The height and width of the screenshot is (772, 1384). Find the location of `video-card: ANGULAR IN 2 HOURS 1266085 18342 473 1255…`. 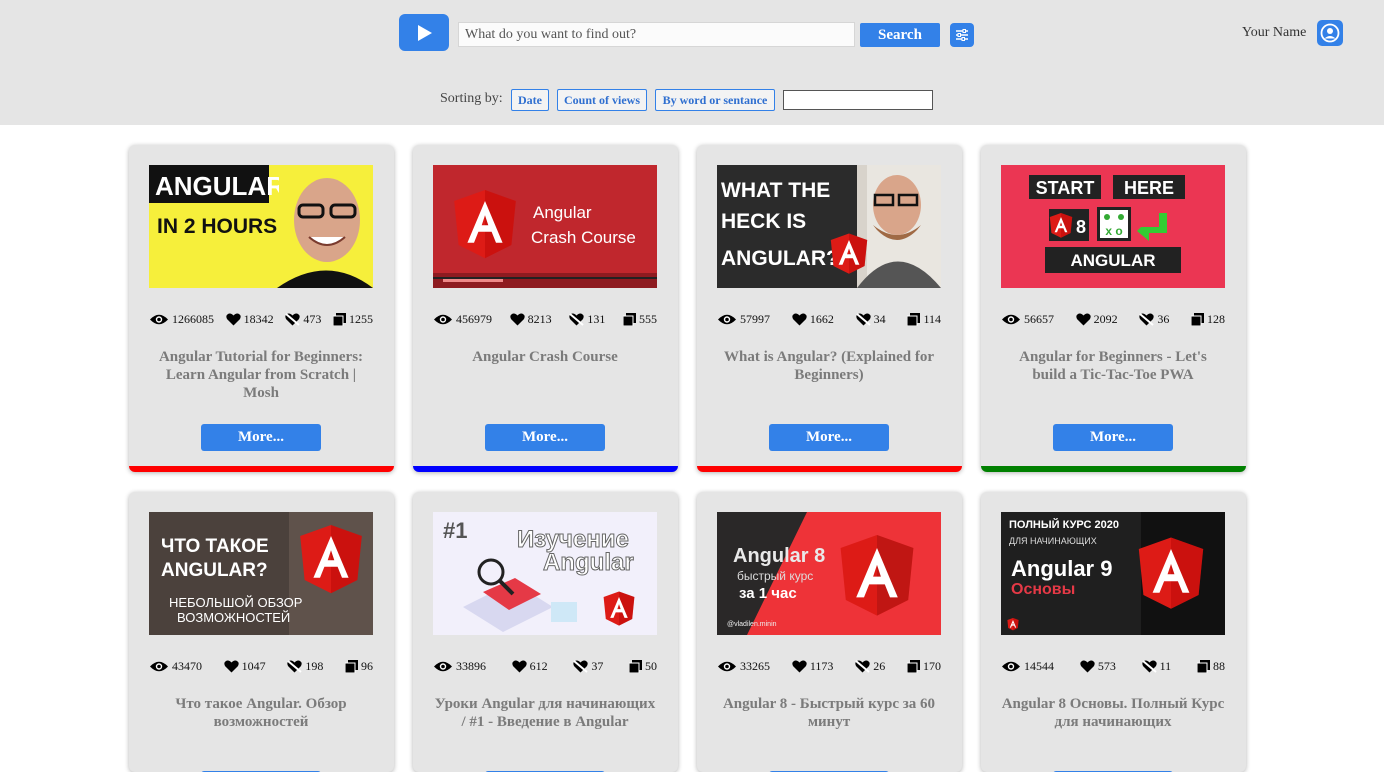

video-card: ANGULAR IN 2 HOURS 1266085 18342 473 1255… is located at coordinates (261, 308).